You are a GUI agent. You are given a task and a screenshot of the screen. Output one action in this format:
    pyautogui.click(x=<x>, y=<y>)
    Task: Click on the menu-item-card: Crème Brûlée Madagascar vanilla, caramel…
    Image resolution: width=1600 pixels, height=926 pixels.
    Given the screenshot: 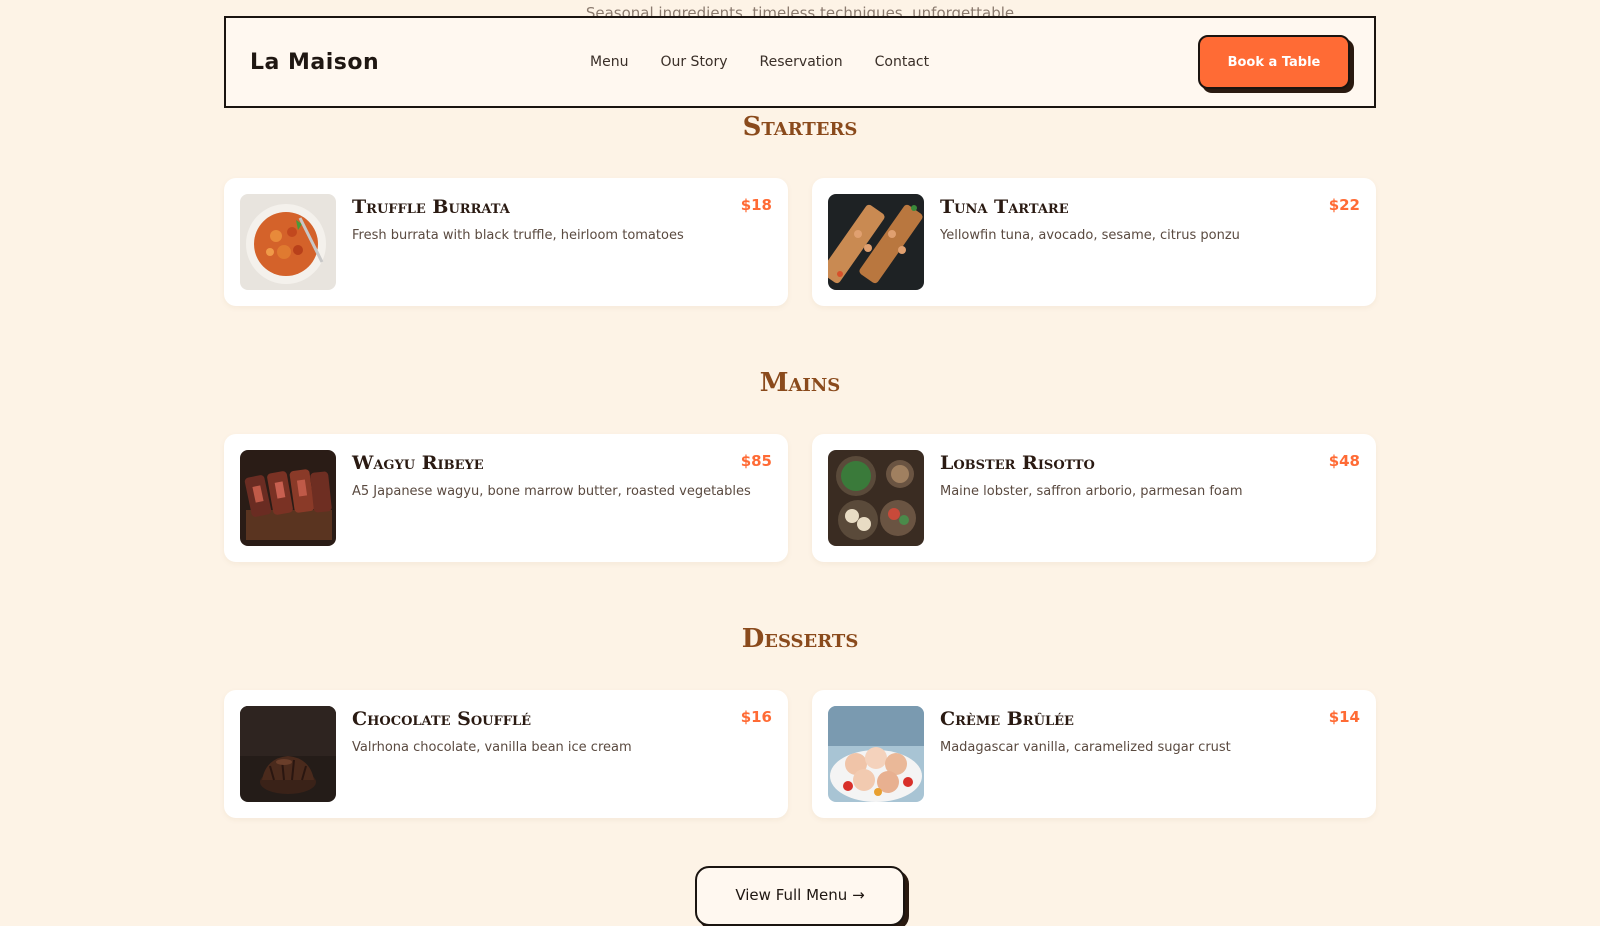 What is the action you would take?
    pyautogui.click(x=1094, y=754)
    